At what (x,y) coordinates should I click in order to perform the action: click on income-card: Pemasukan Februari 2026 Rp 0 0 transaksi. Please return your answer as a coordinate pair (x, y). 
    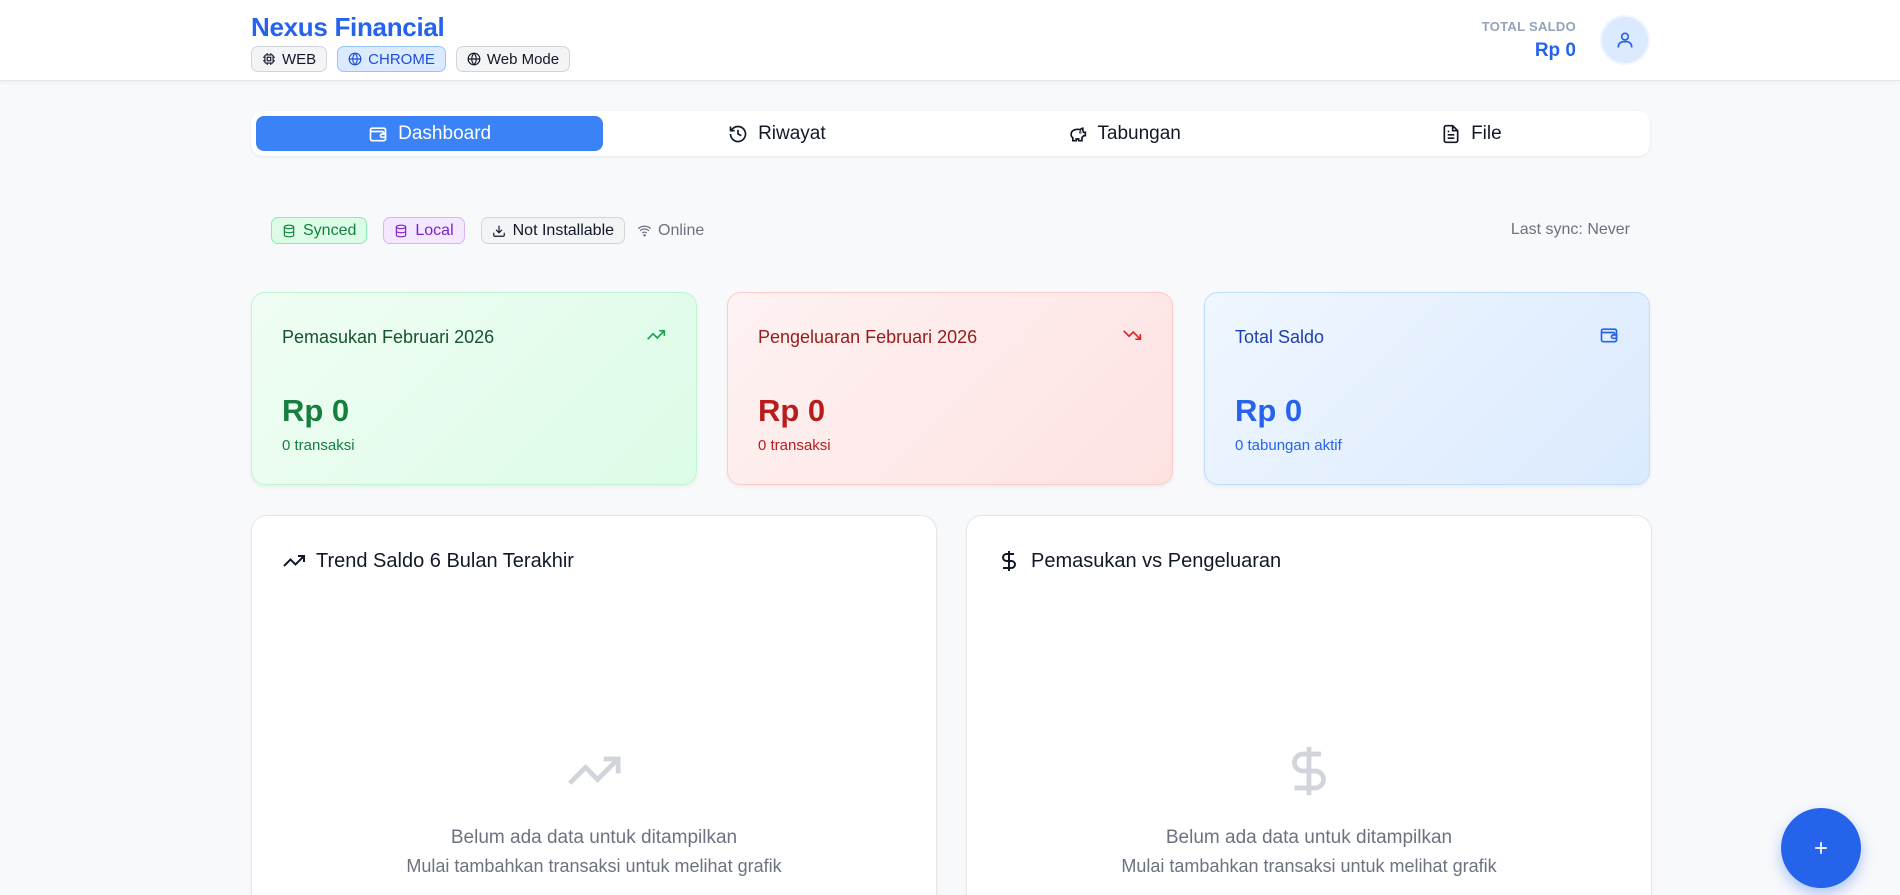
    Looking at the image, I should click on (474, 388).